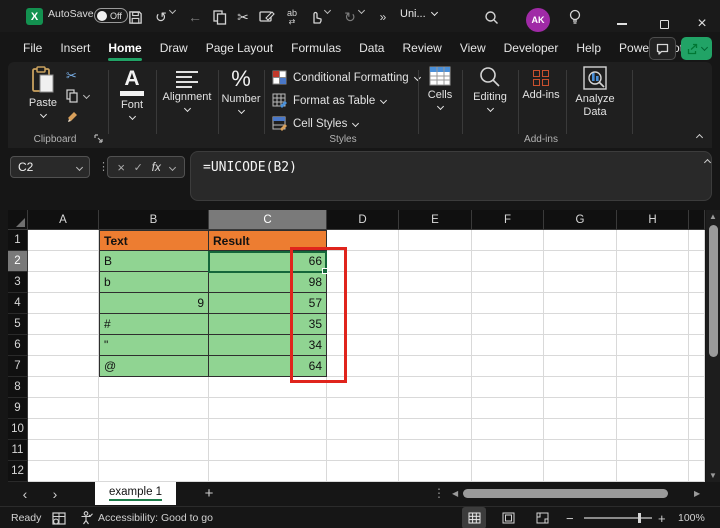 This screenshot has height=528, width=720. Describe the element at coordinates (154, 261) in the screenshot. I see `cell-B2: B` at that location.